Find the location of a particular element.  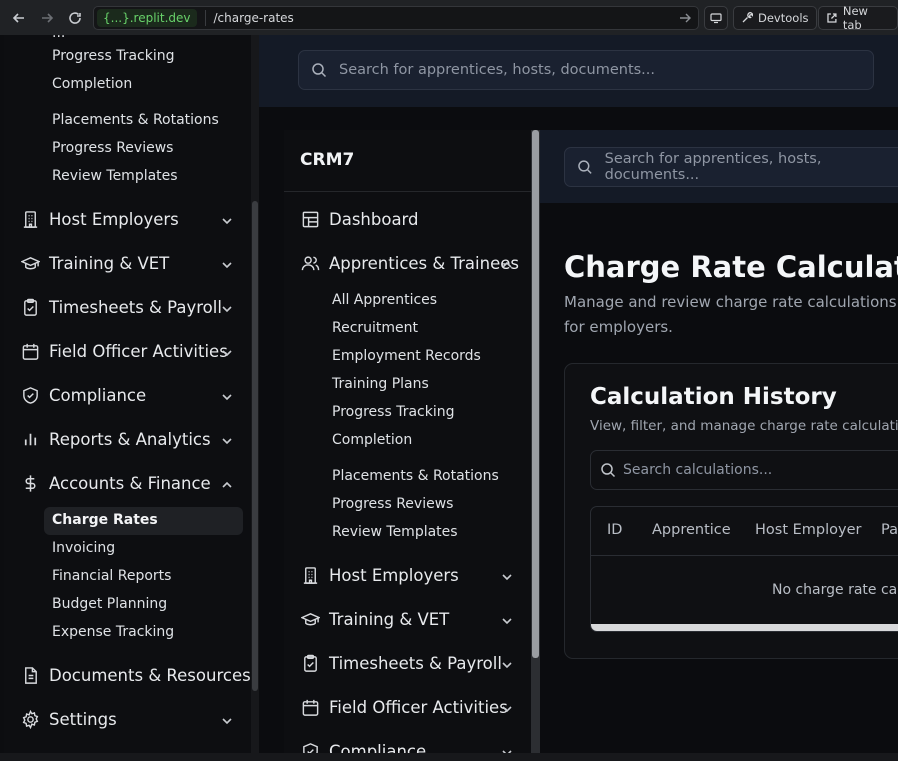

sidebar-subitem-financial-reports: Financial Reports is located at coordinates (111, 576).